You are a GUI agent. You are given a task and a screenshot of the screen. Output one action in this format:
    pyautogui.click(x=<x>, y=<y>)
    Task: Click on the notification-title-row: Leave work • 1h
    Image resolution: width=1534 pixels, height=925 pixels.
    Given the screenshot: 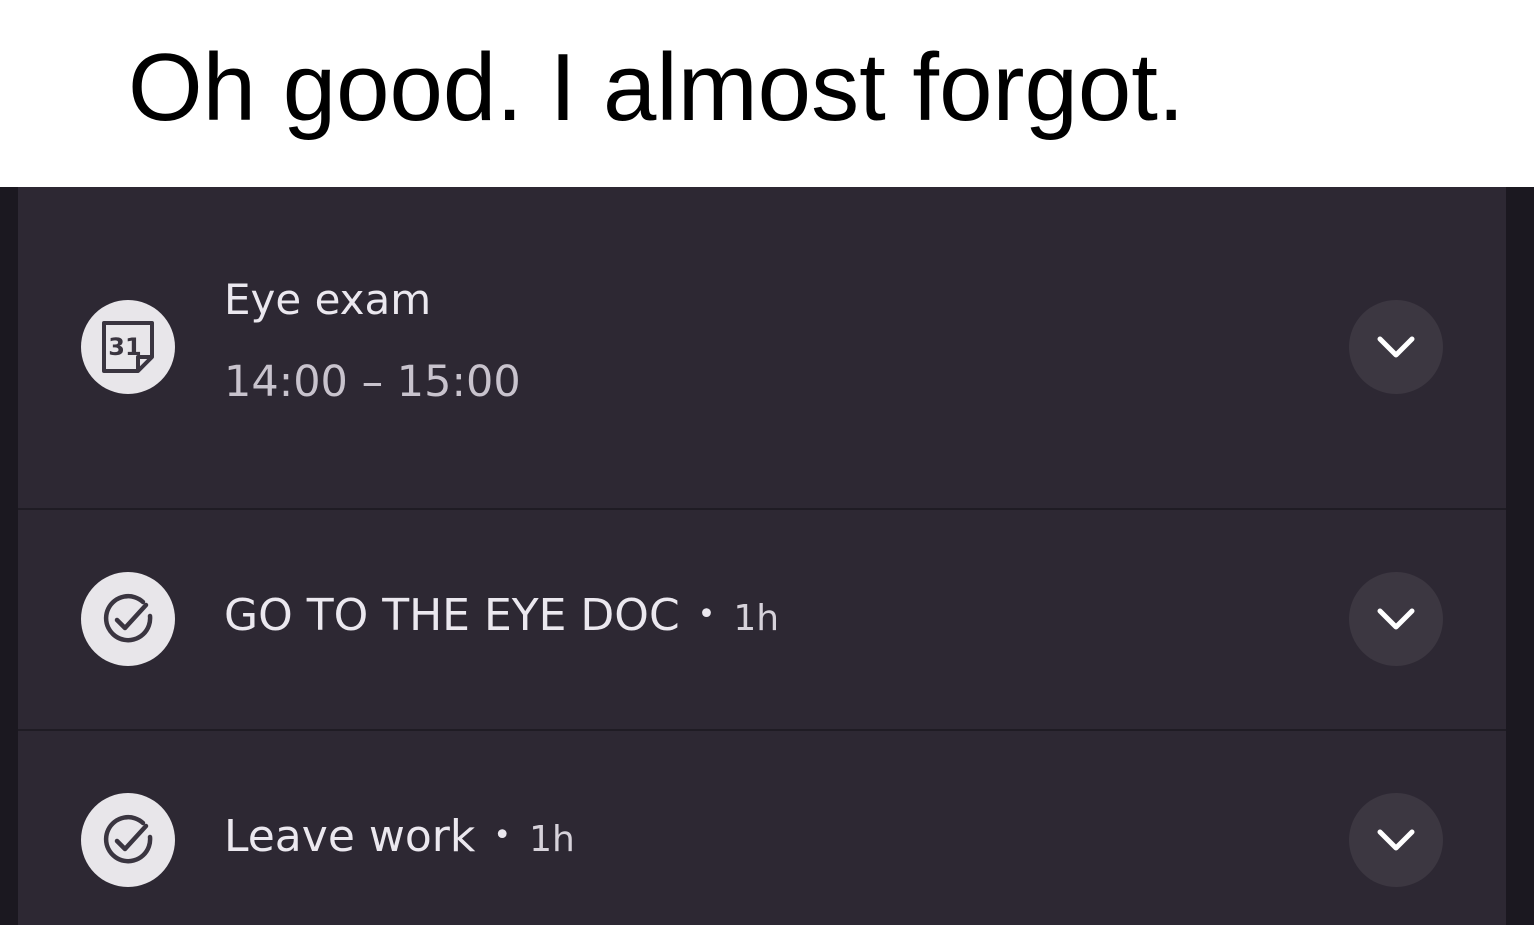 What is the action you would take?
    pyautogui.click(x=399, y=836)
    